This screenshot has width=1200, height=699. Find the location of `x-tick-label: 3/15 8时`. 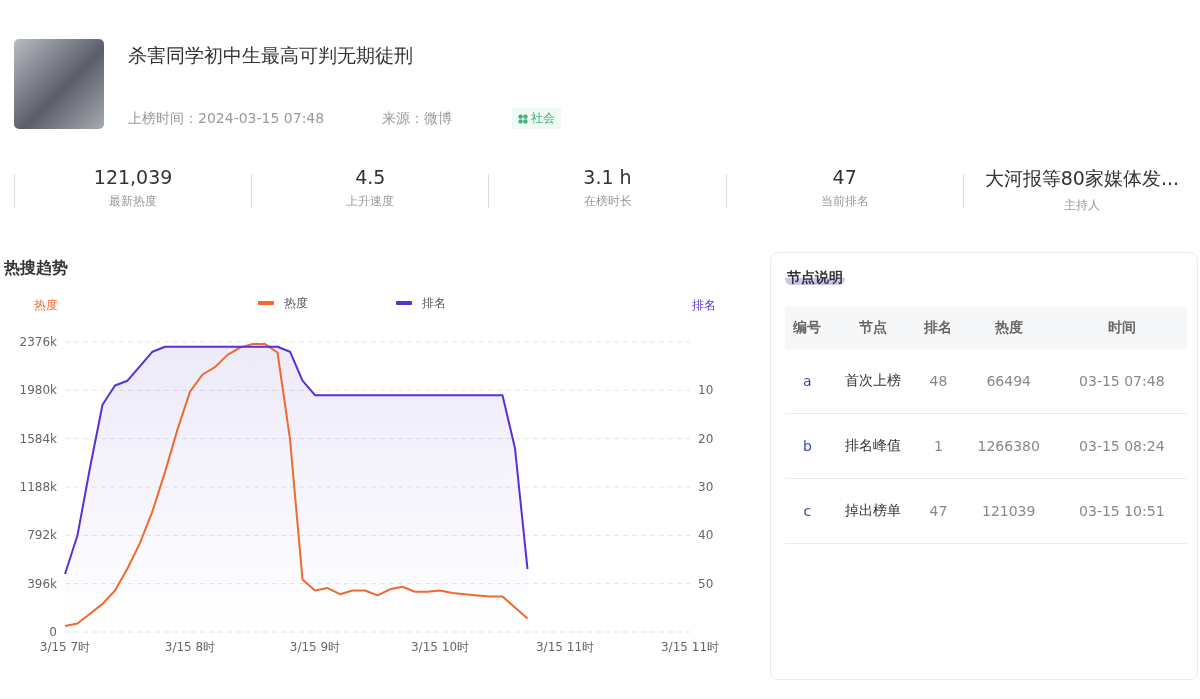

x-tick-label: 3/15 8时 is located at coordinates (190, 647).